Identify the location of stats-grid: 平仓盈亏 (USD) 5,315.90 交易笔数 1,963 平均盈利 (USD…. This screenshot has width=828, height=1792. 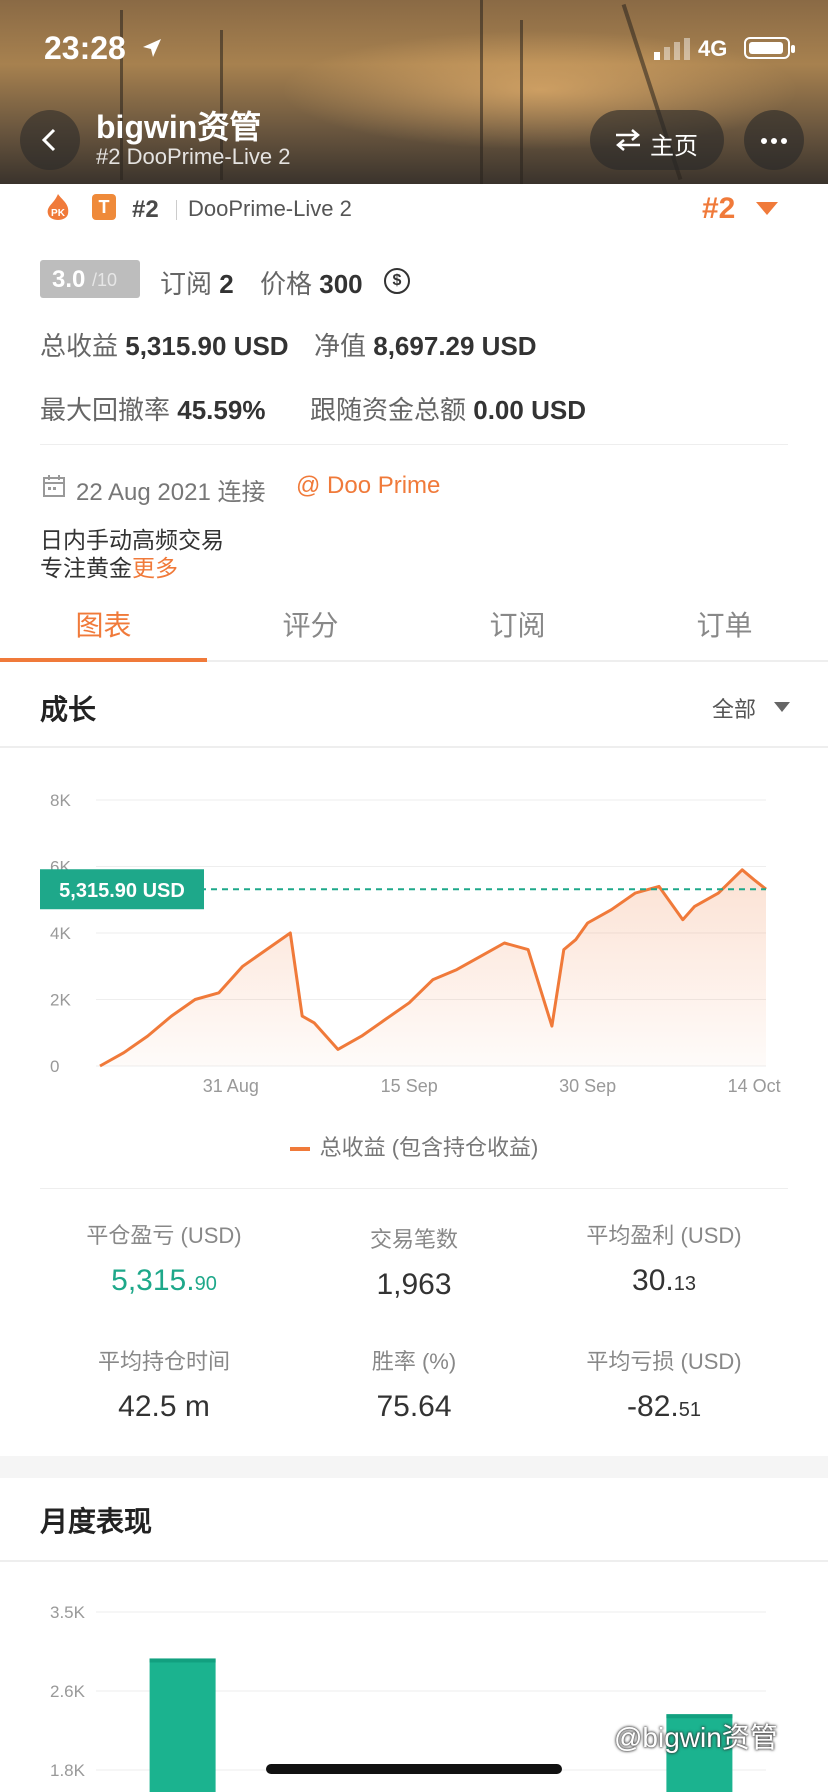
(414, 1333).